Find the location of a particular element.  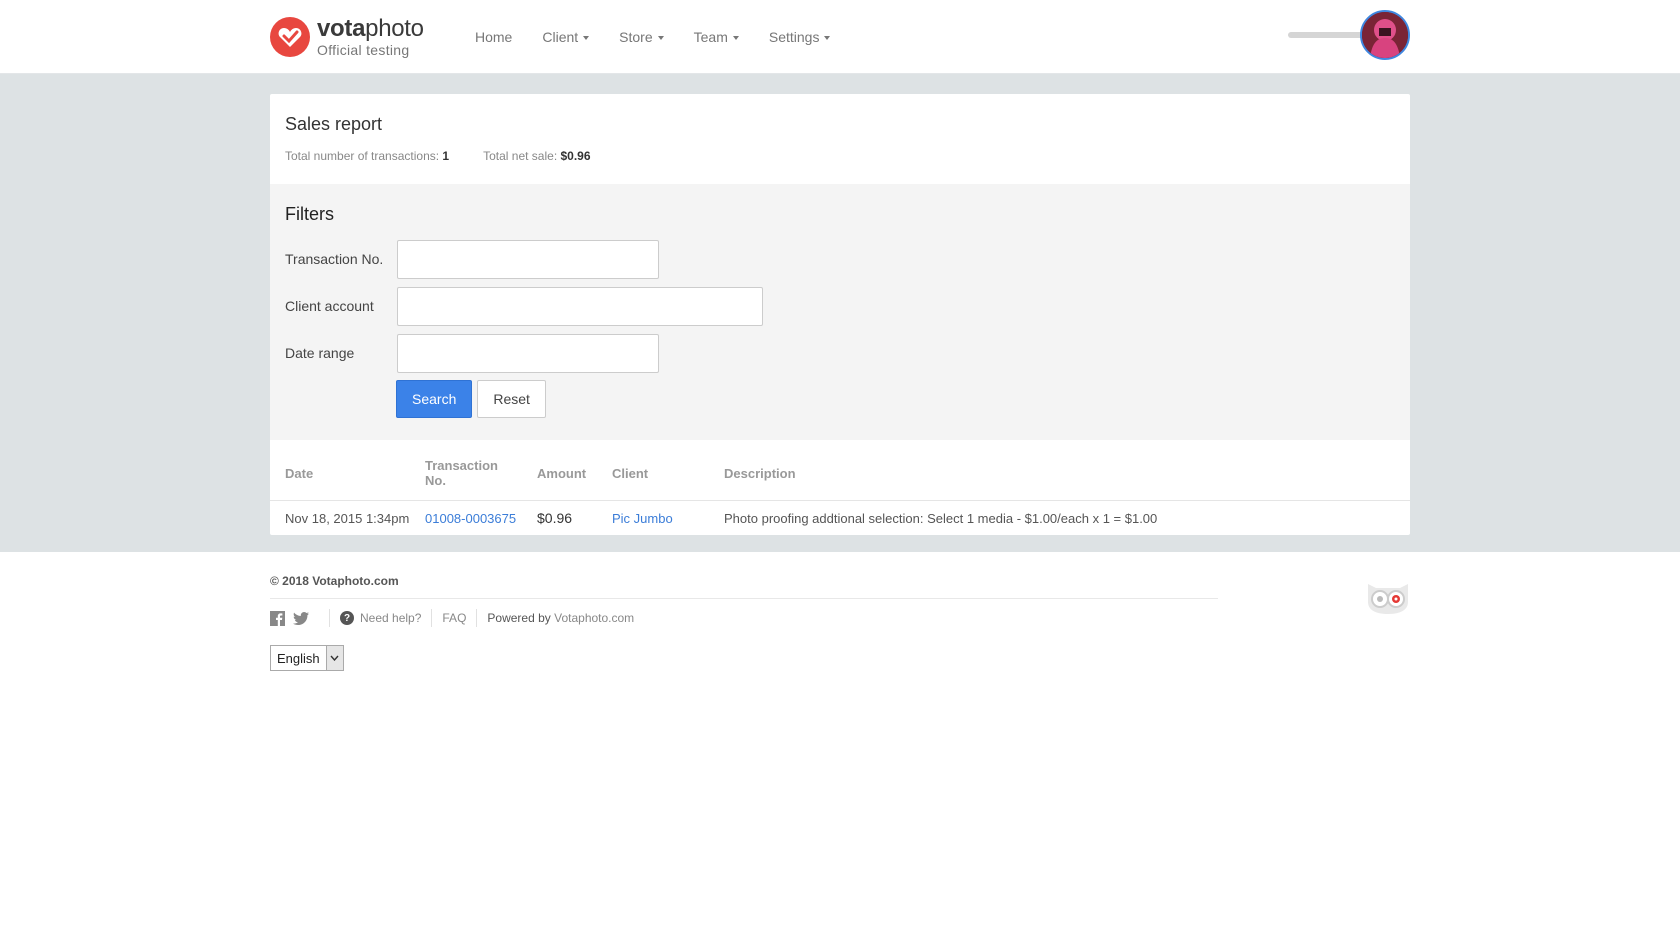

nav-home: Home is located at coordinates (493, 37).